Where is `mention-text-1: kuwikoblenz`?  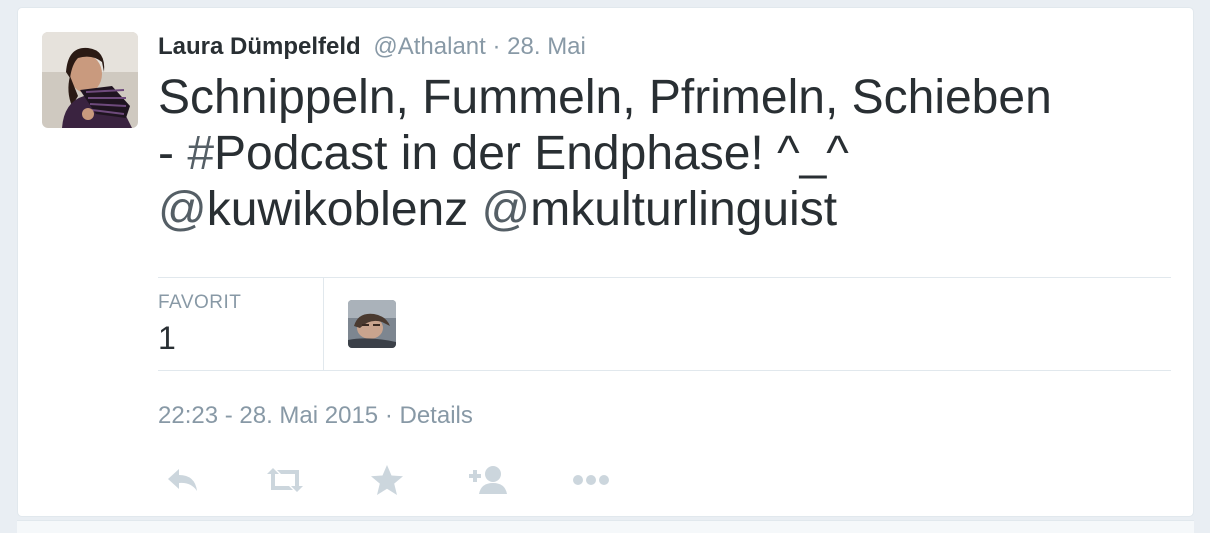 mention-text-1: kuwikoblenz is located at coordinates (337, 209).